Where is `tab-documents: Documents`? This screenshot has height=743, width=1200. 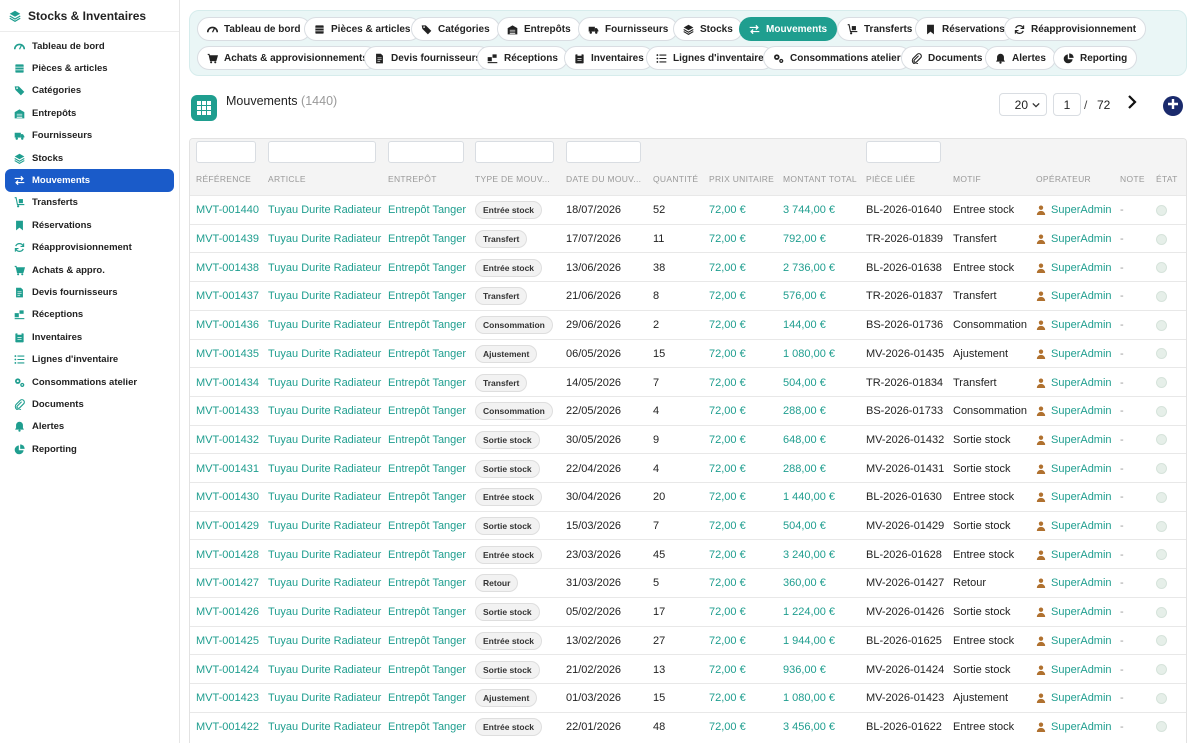
tab-documents: Documents is located at coordinates (947, 58).